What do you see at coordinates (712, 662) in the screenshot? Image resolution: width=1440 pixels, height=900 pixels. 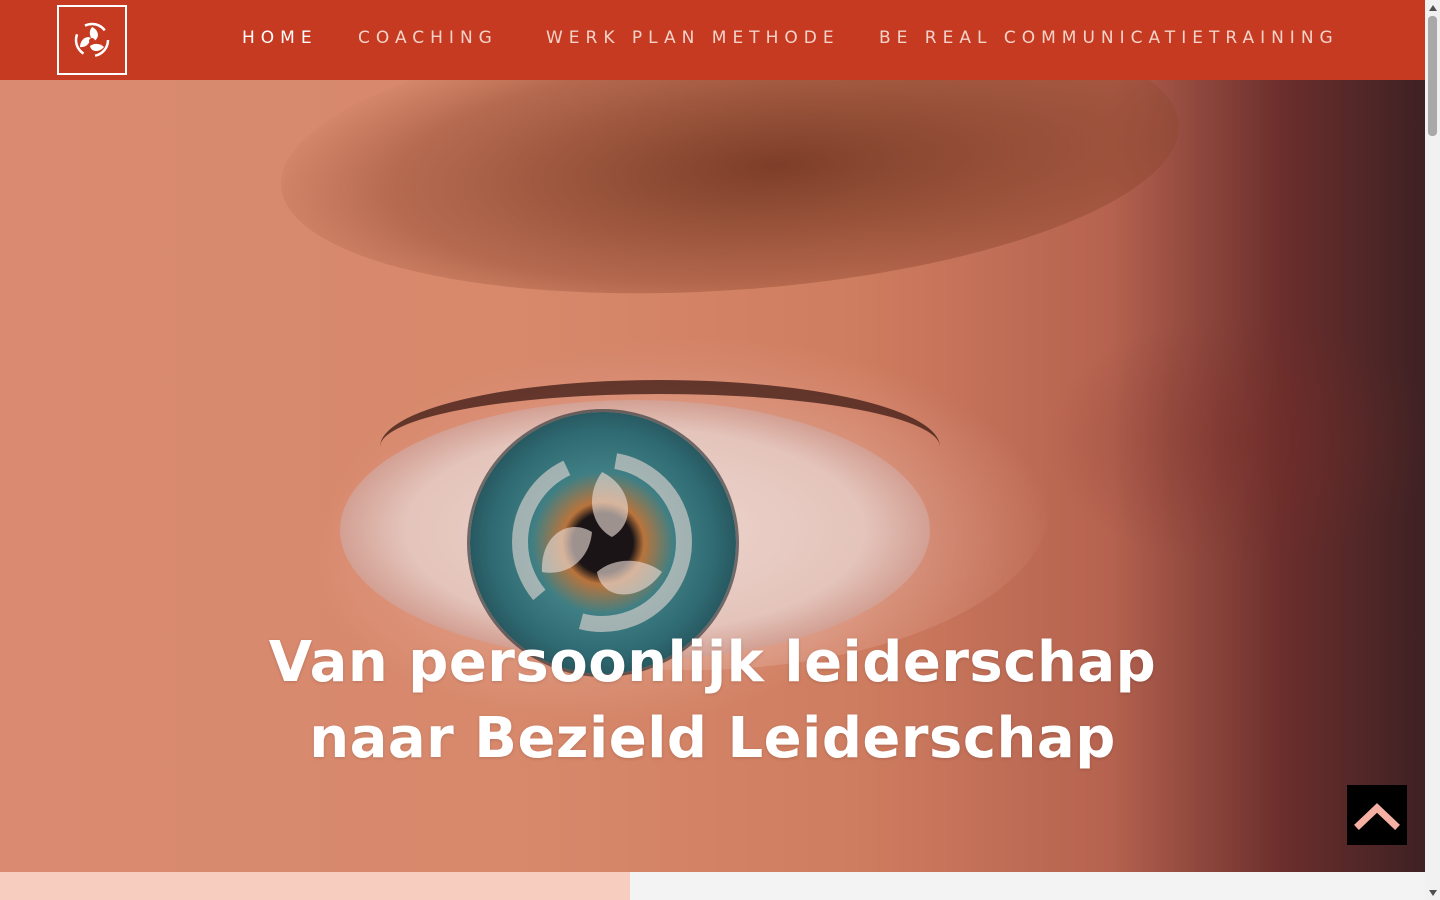 I see `hero-title-line-1: Van persoonlijk leiderschap` at bounding box center [712, 662].